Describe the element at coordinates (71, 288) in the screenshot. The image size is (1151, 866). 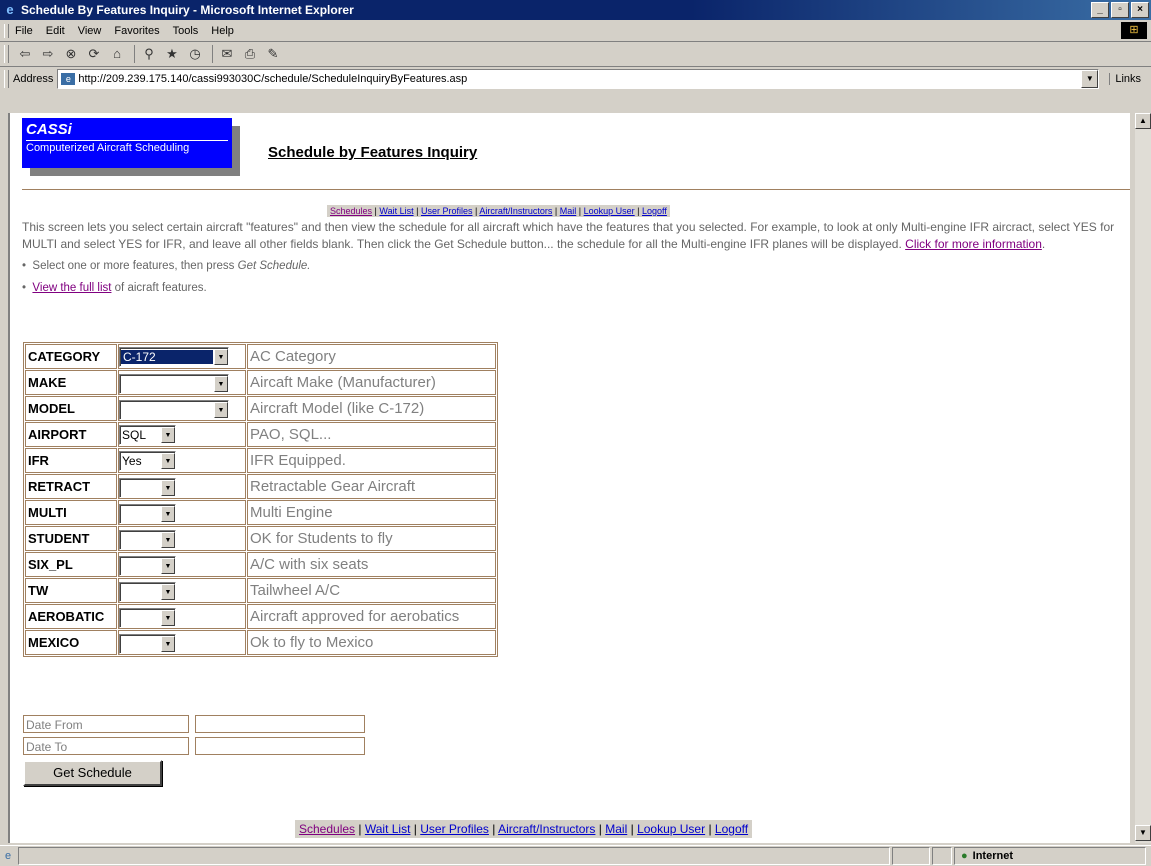
I see `full-list-link: View the full list` at that location.